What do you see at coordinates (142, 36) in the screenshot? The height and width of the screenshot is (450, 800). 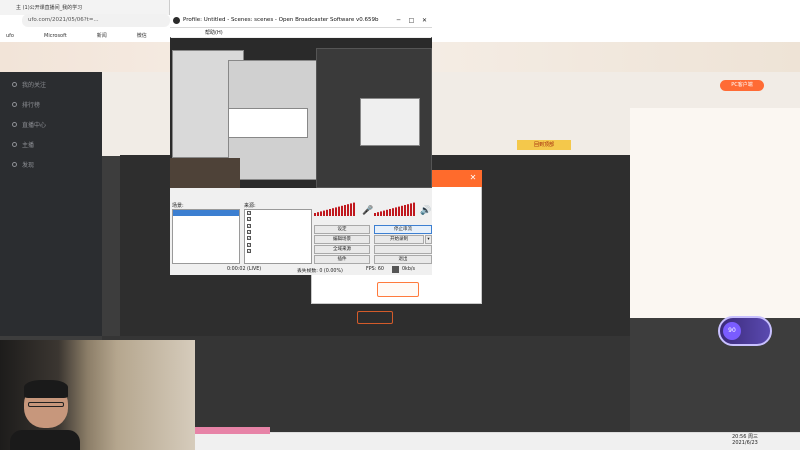 I see `bookmark-link: 微信` at bounding box center [142, 36].